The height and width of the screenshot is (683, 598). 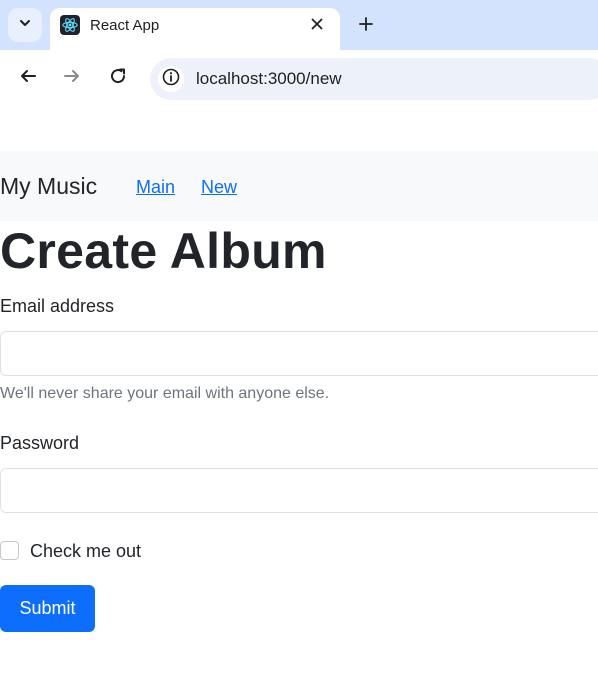 I want to click on reload-icon, so click(x=118, y=78).